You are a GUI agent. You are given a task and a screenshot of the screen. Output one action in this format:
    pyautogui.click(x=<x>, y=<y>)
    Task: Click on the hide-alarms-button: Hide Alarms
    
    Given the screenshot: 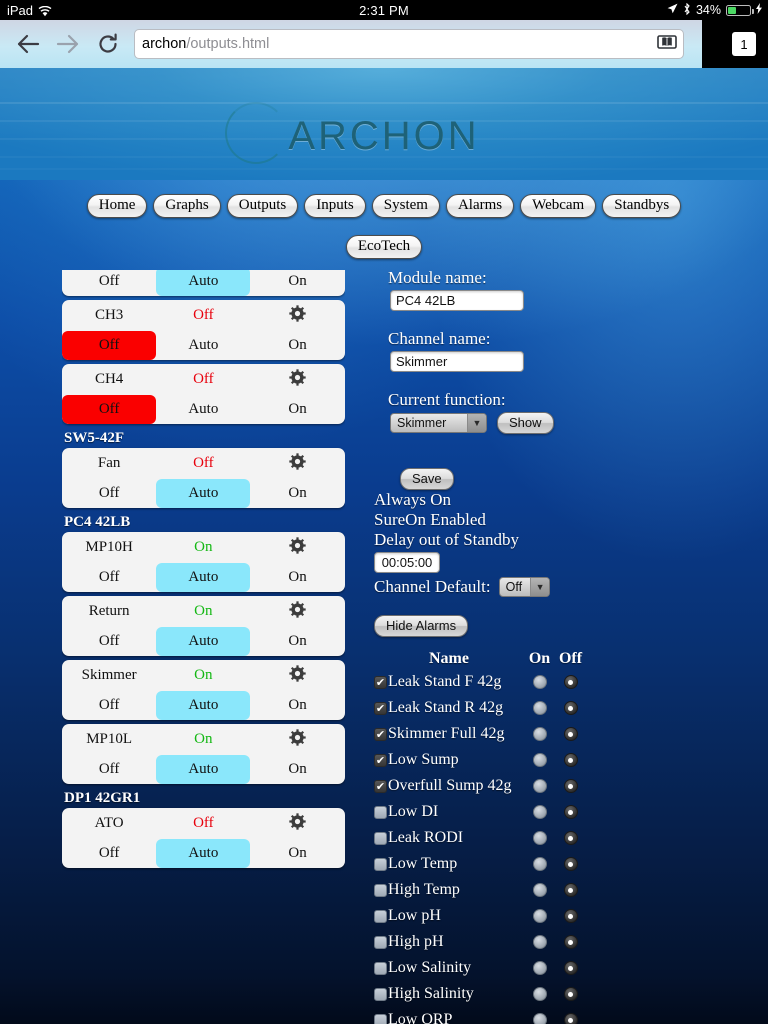 What is the action you would take?
    pyautogui.click(x=421, y=626)
    